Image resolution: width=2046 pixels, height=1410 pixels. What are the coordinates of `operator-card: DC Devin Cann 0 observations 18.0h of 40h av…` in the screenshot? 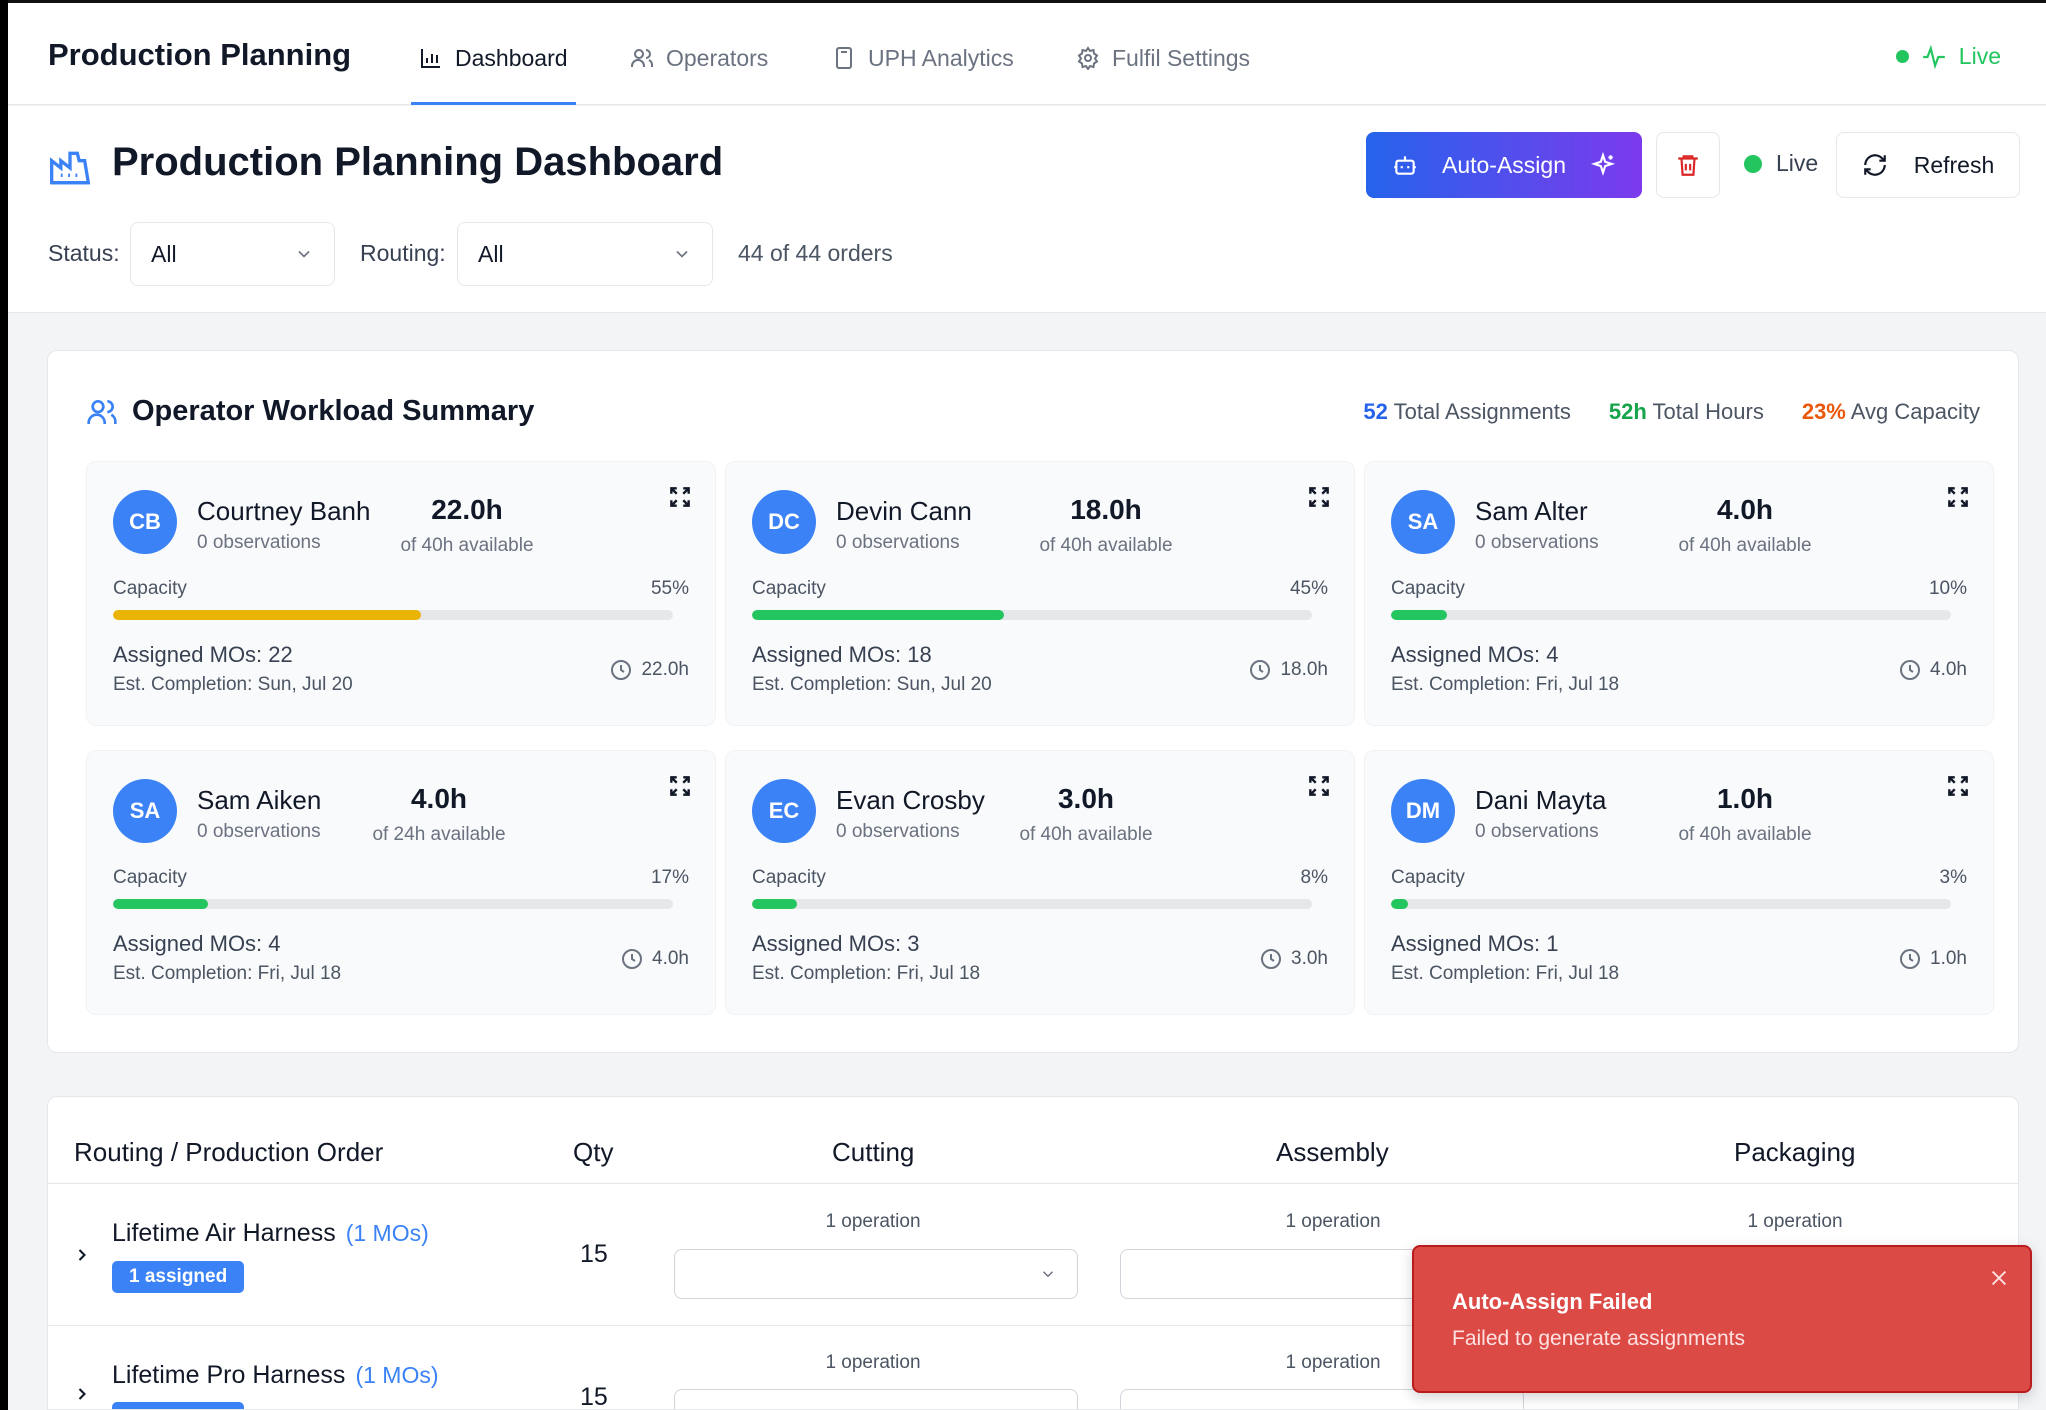 It's located at (1040, 593).